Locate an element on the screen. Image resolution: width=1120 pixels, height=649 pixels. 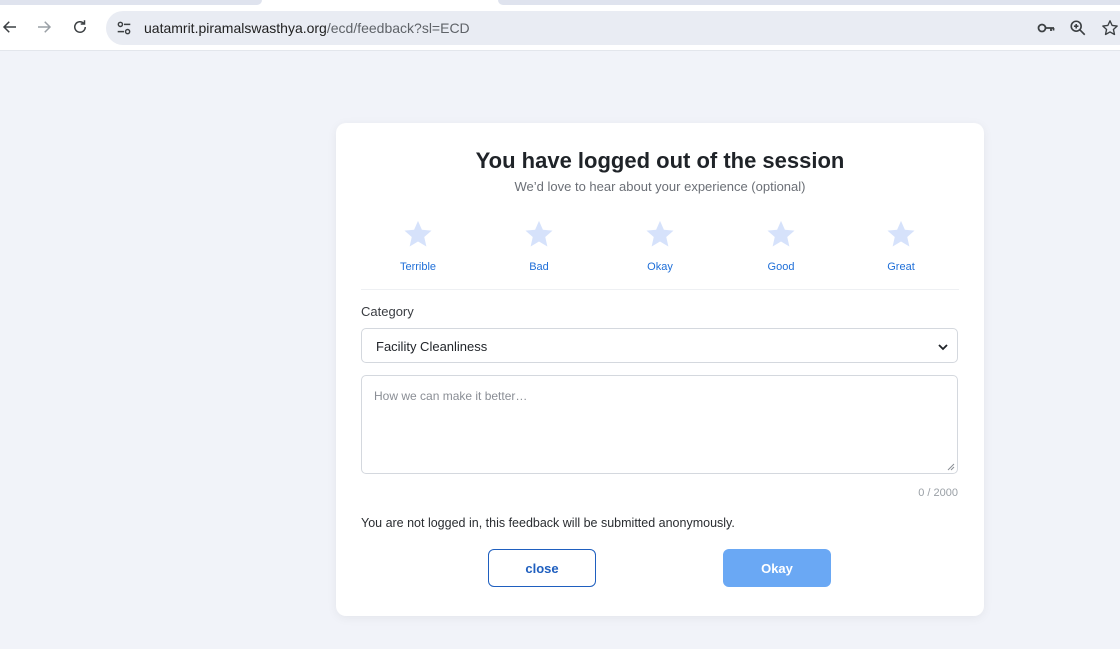
rating-terrible: Terrible is located at coordinates (418, 246).